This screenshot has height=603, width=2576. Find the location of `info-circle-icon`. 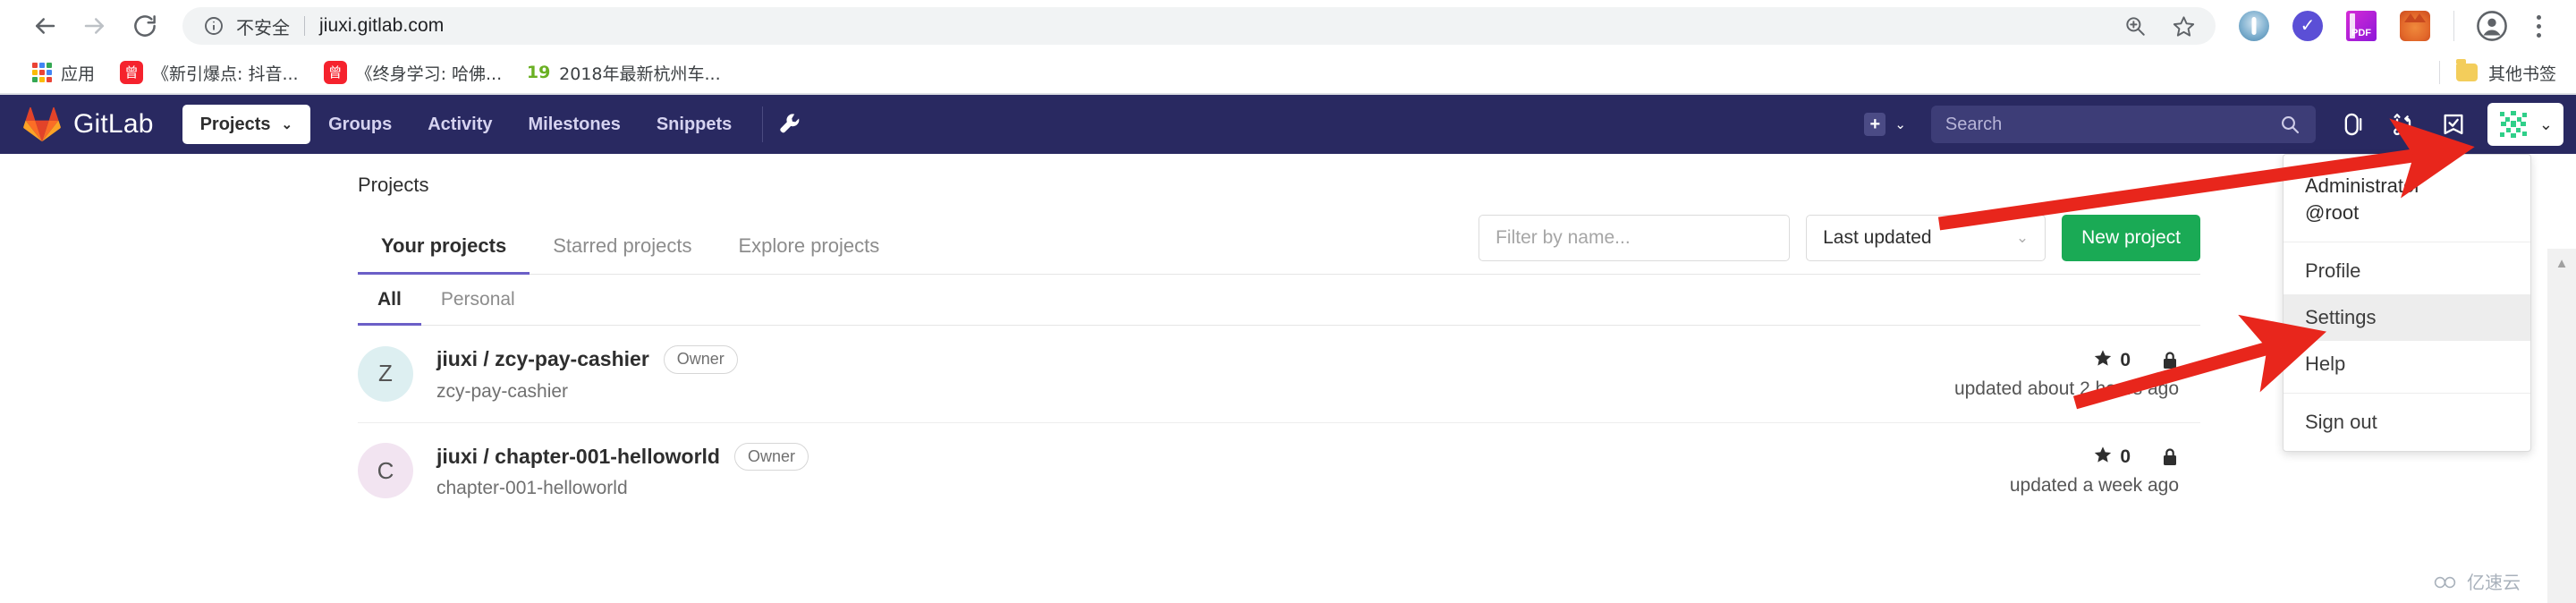

info-circle-icon is located at coordinates (213, 26).